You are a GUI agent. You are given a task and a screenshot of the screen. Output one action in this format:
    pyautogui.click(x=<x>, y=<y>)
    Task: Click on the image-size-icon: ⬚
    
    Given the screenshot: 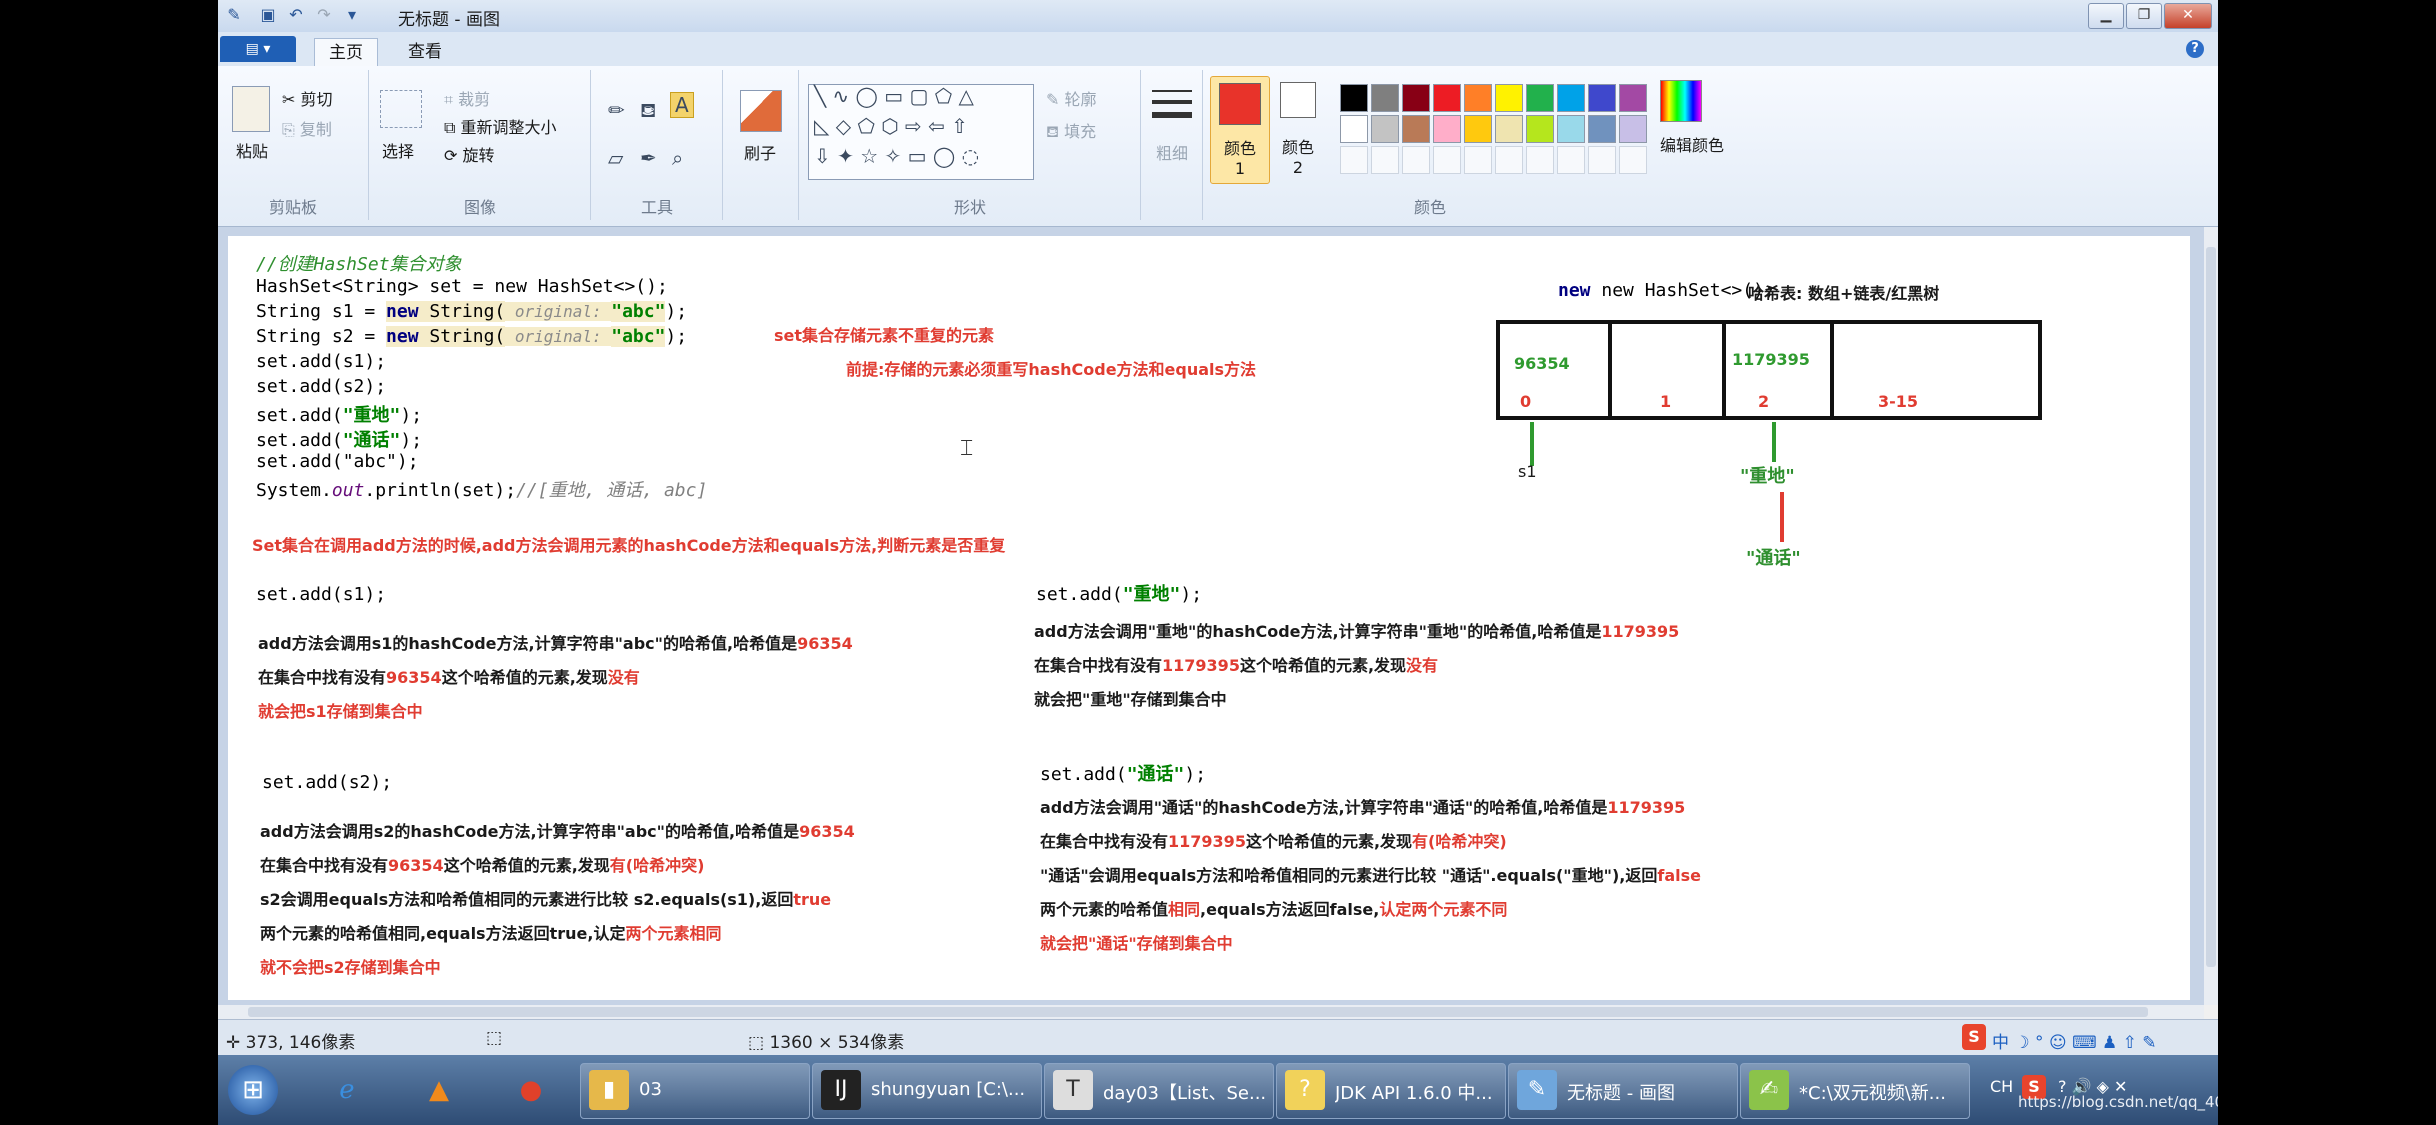 What is the action you would take?
    pyautogui.click(x=759, y=1043)
    